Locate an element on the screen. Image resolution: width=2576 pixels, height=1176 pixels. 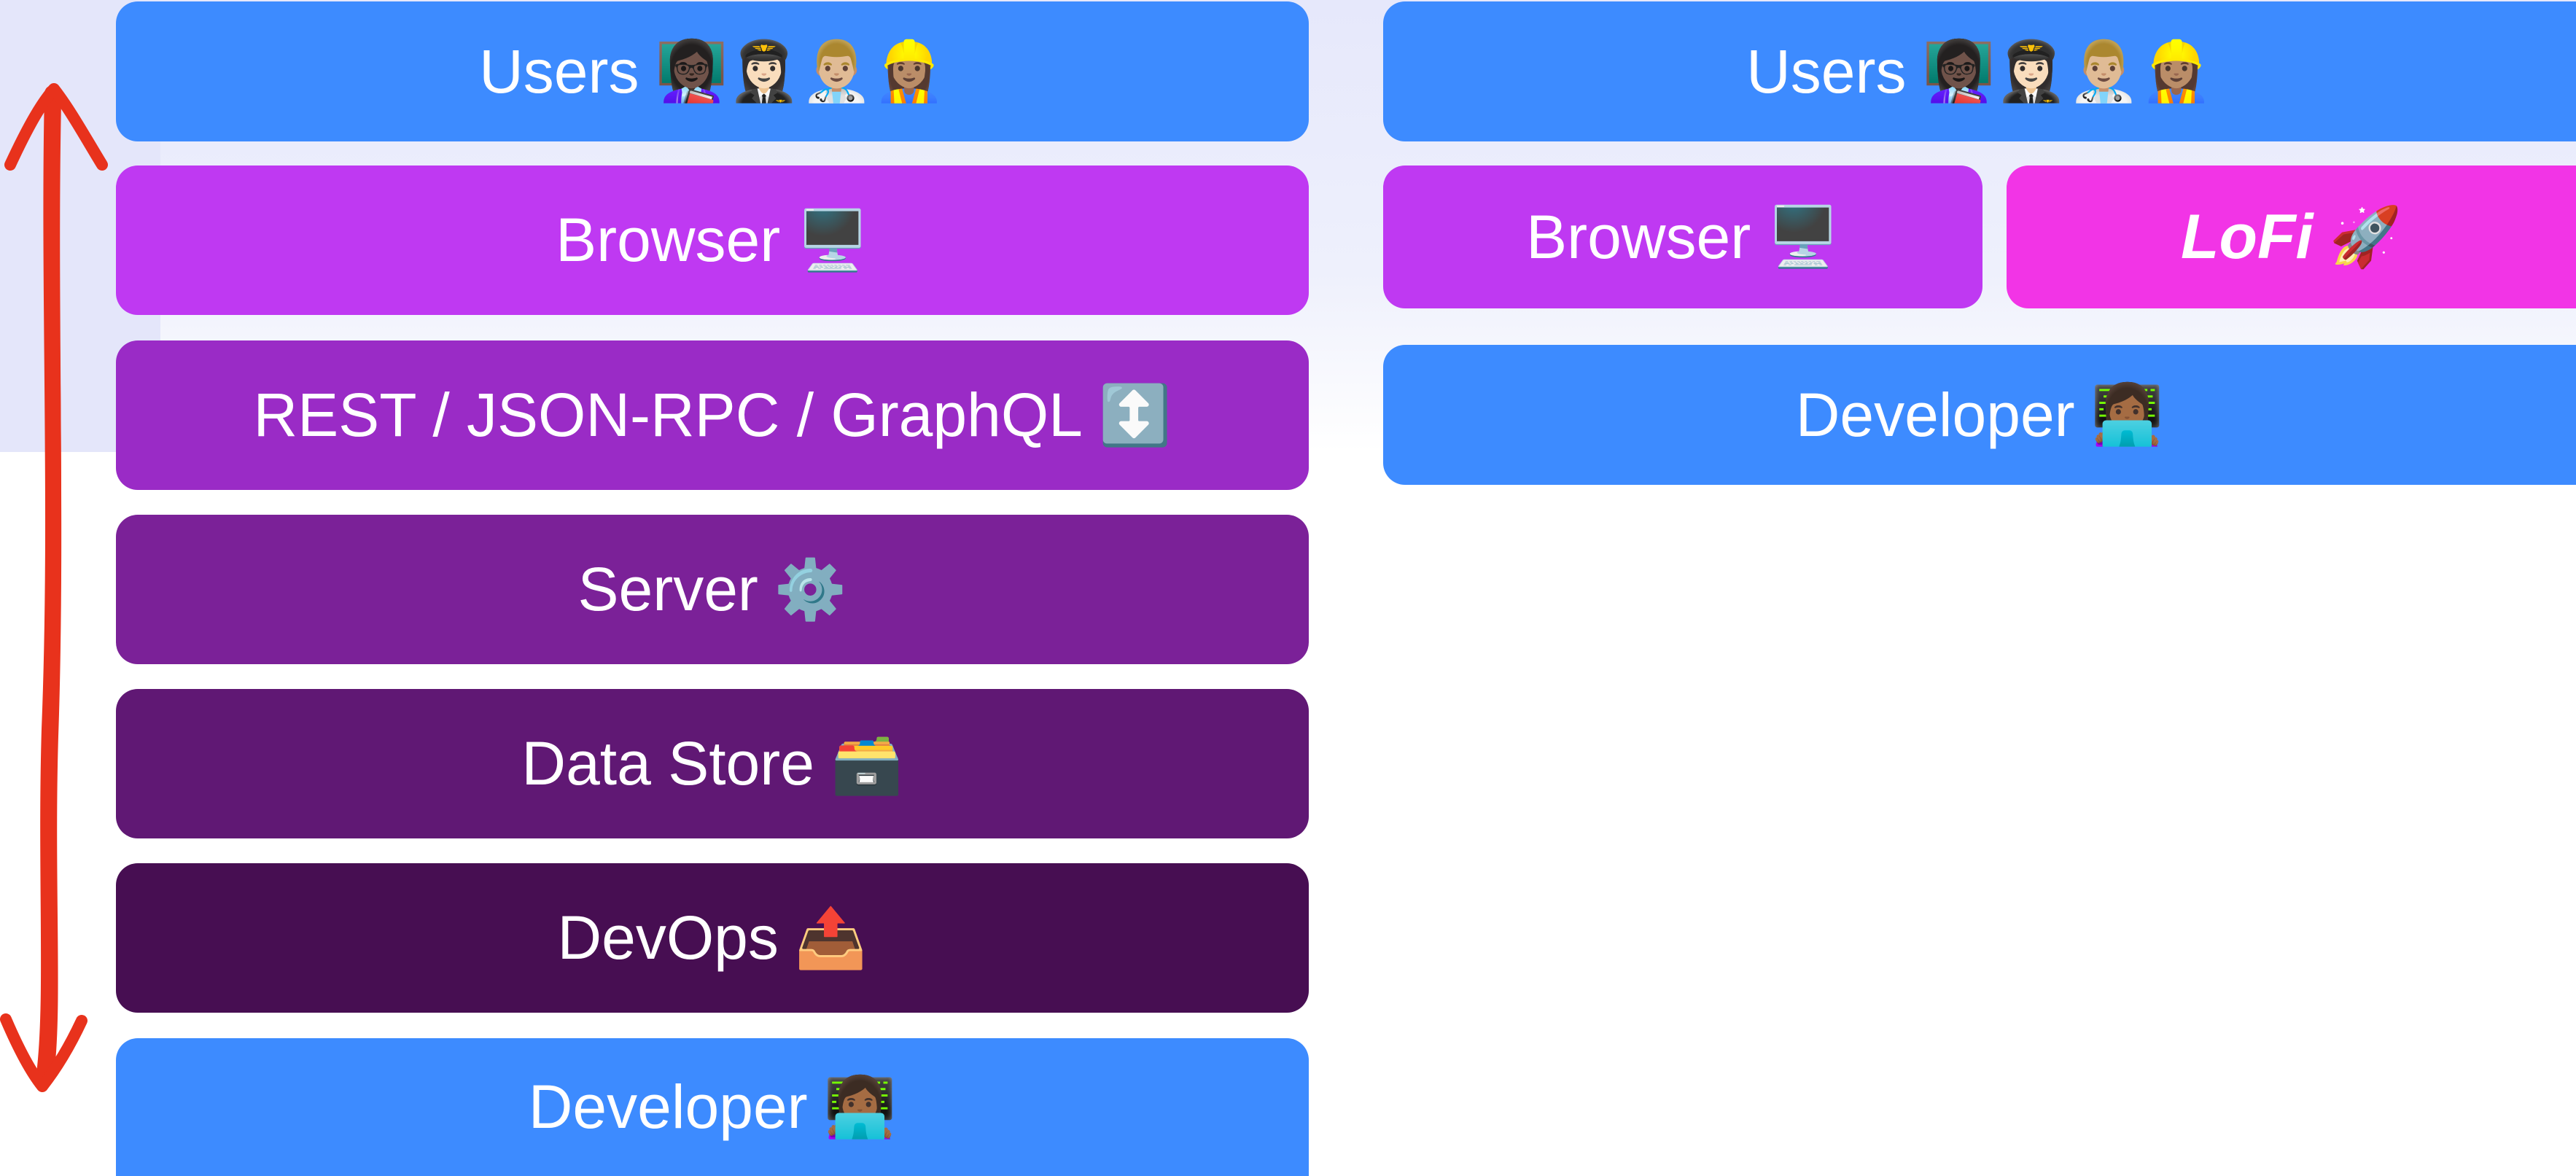
double-arrow is located at coordinates (54, 587).